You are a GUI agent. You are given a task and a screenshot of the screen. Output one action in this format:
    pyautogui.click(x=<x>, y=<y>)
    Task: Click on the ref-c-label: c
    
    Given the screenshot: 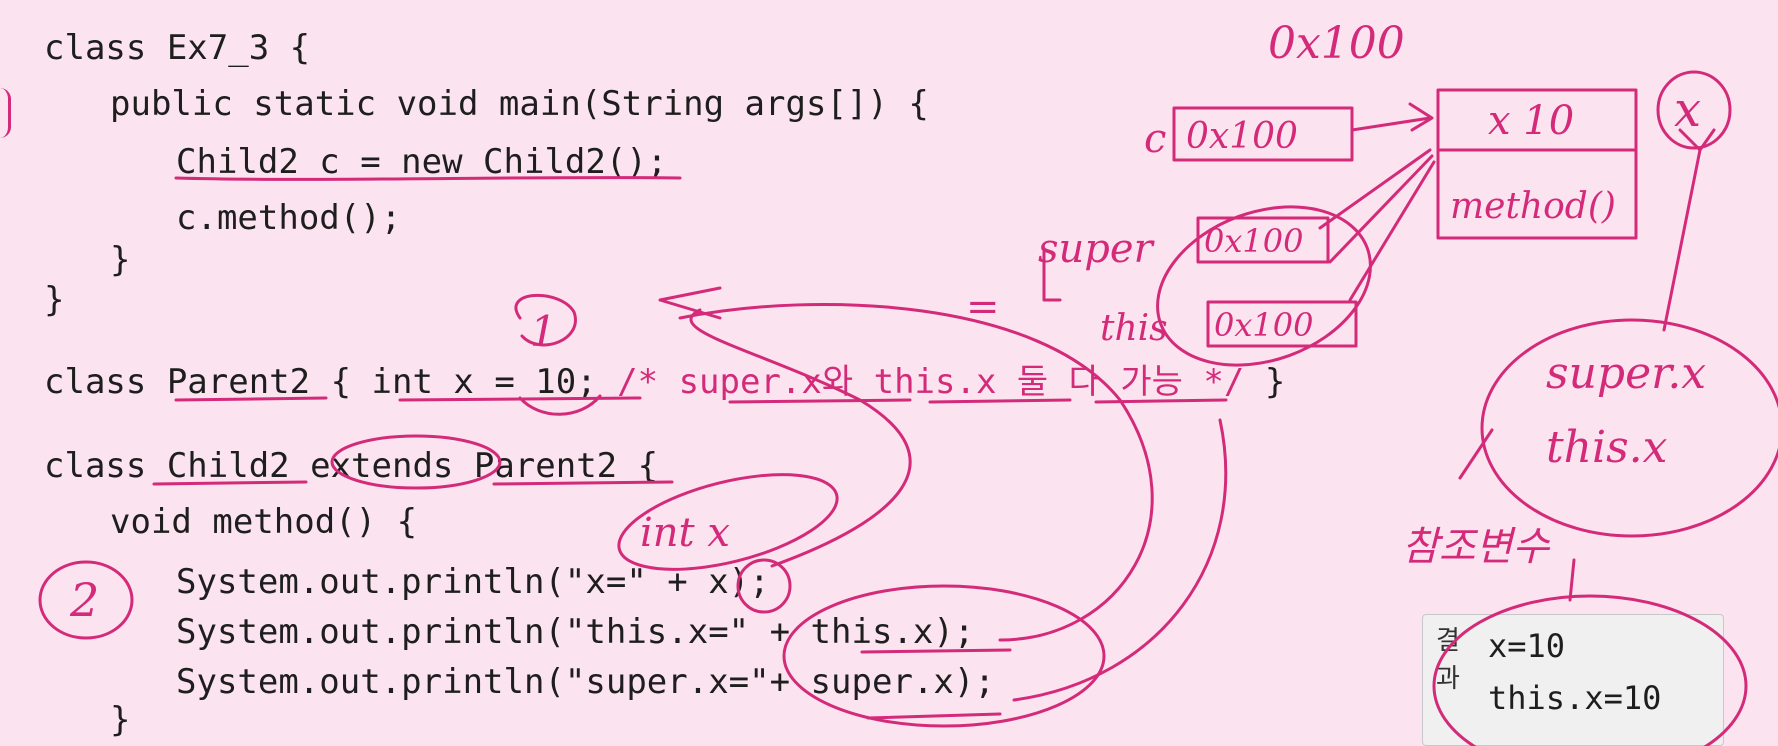 What is the action you would take?
    pyautogui.click(x=1155, y=139)
    